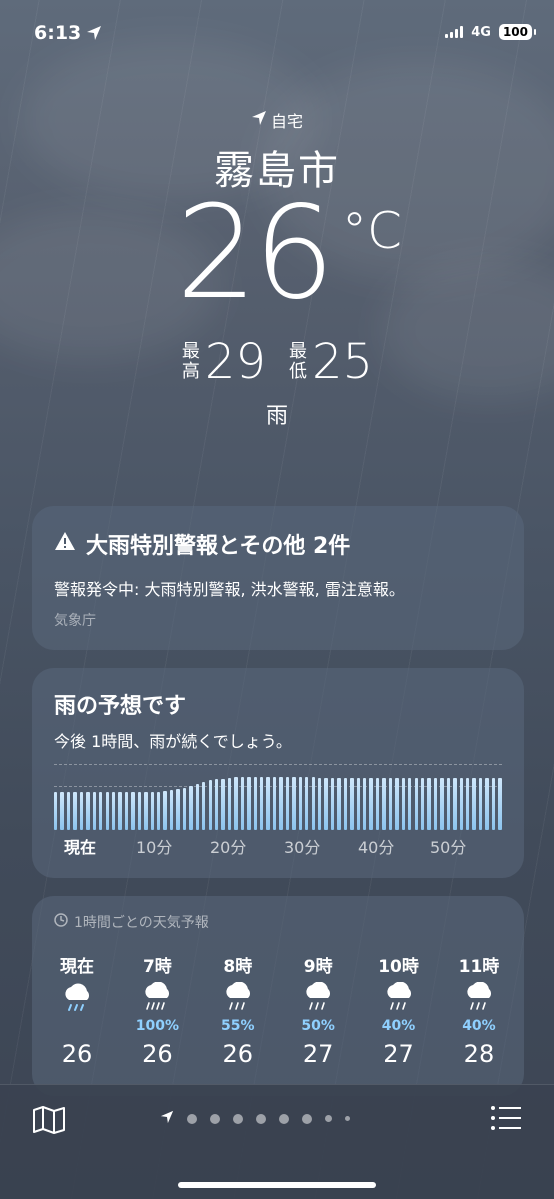  Describe the element at coordinates (218, 546) in the screenshot. I see `alert-title: 大雨特別警報とその他 2件` at that location.